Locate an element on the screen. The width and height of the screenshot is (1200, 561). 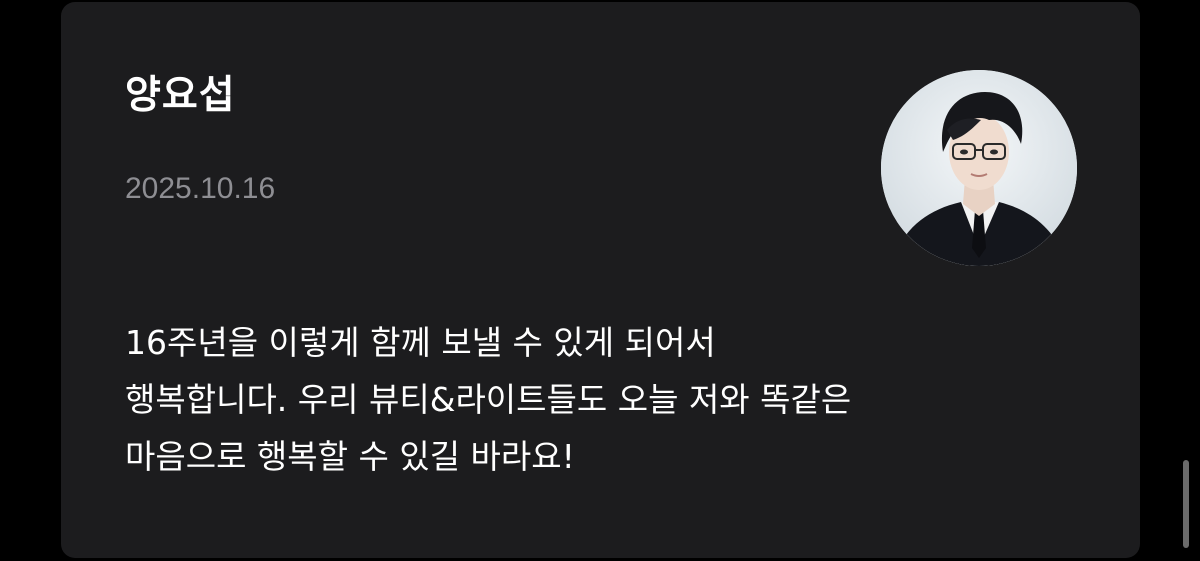
author-name: 양요섭 is located at coordinates (180, 95).